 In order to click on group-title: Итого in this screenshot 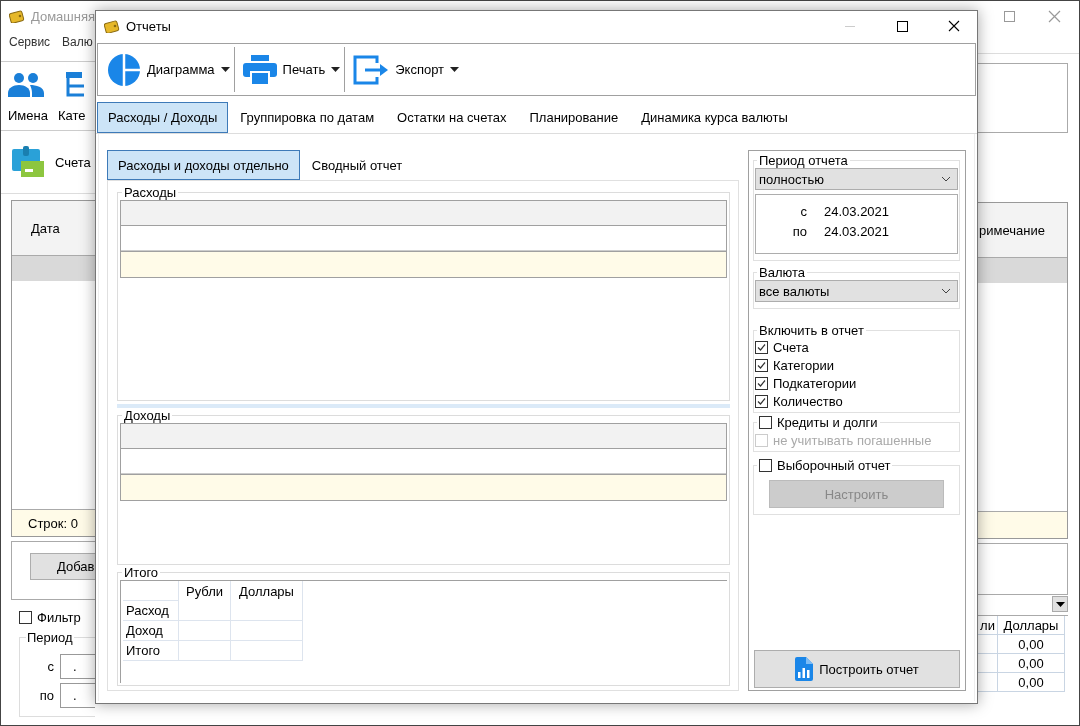, I will do `click(141, 572)`.